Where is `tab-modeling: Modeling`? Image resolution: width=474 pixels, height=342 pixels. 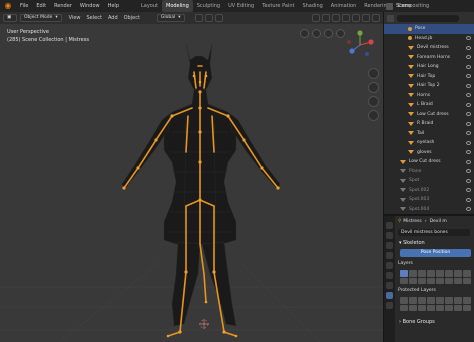 tab-modeling: Modeling is located at coordinates (177, 6).